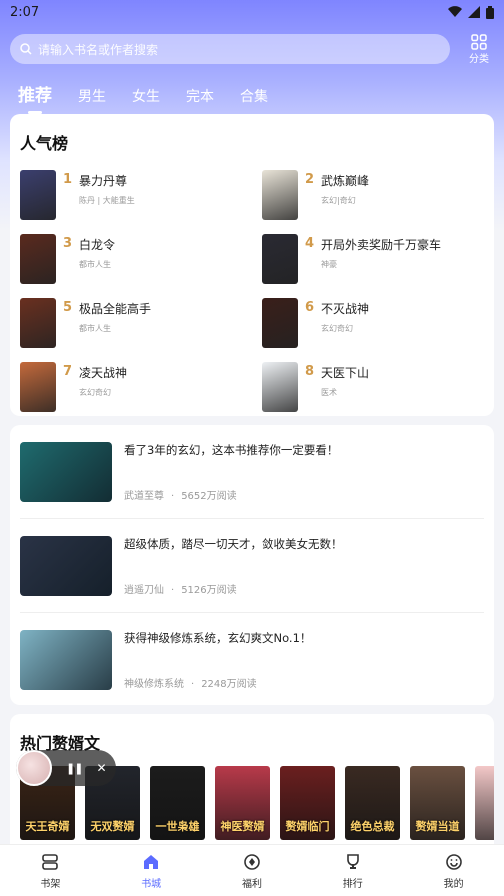  What do you see at coordinates (92, 96) in the screenshot?
I see `tab-male: 男生` at bounding box center [92, 96].